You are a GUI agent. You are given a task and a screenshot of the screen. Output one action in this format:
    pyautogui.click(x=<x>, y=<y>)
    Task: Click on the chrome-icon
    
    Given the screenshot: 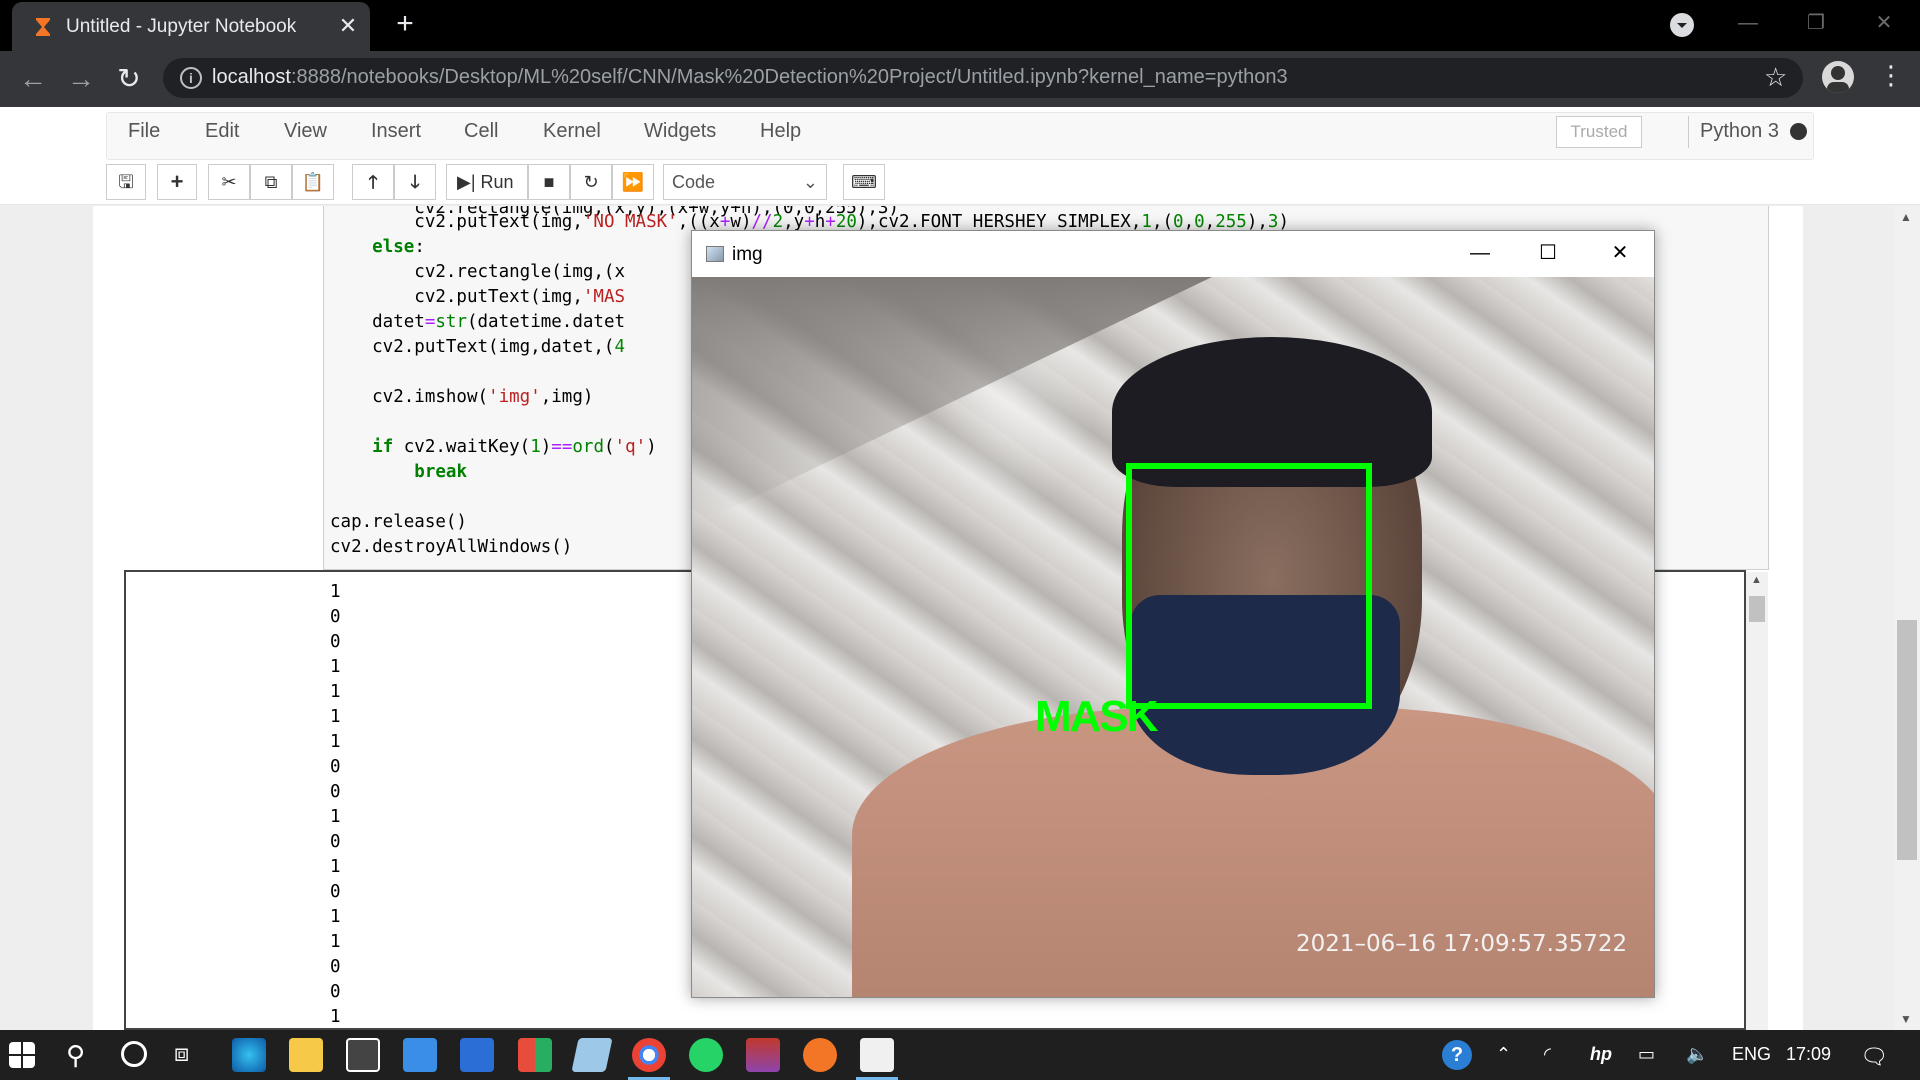 What is the action you would take?
    pyautogui.click(x=649, y=1055)
    